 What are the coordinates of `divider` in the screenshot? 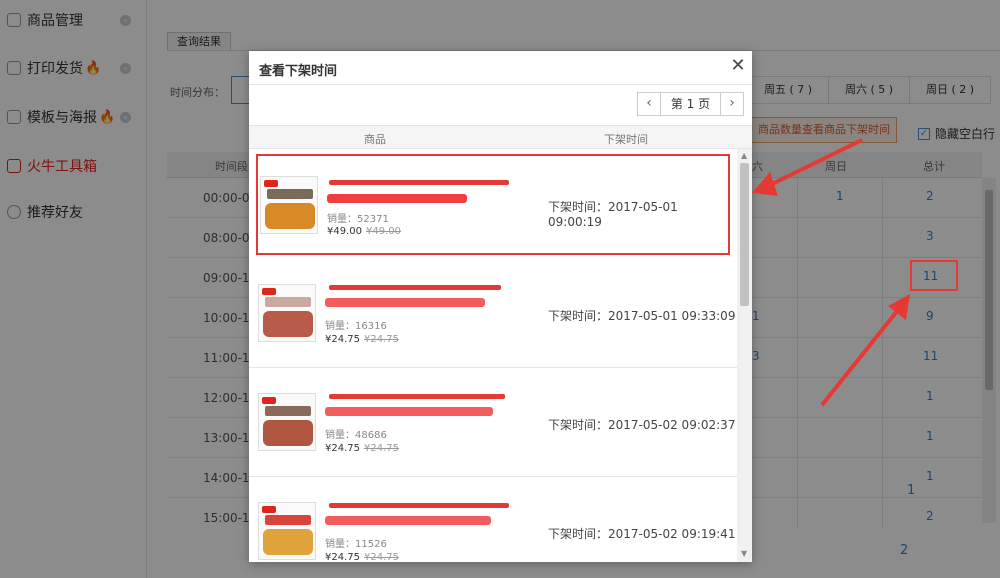 It's located at (500, 84).